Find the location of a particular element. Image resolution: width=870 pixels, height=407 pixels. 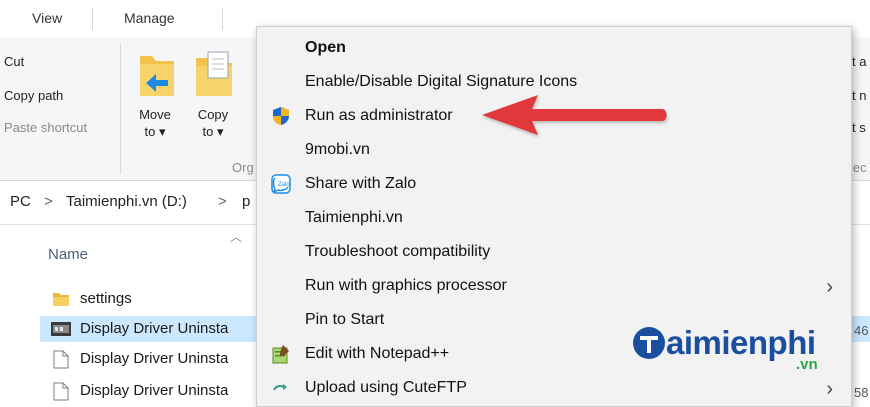

sort-up-icon: ︿ is located at coordinates (236, 237).